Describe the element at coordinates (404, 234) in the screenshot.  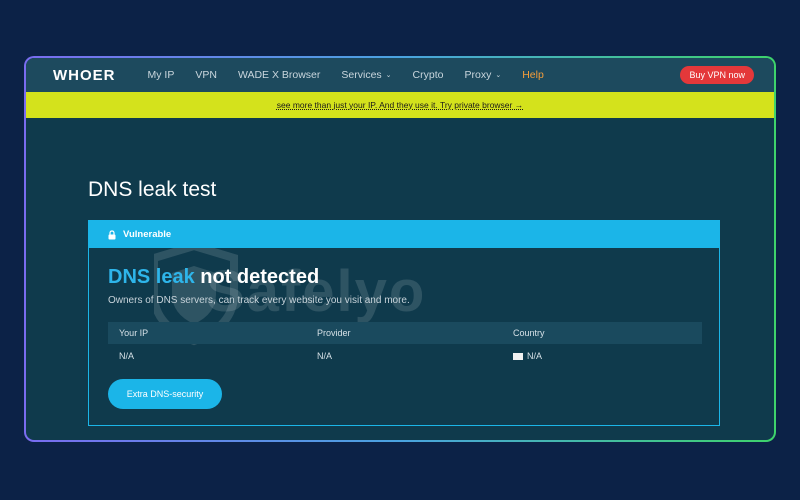
I see `status-header: Vulnerable` at that location.